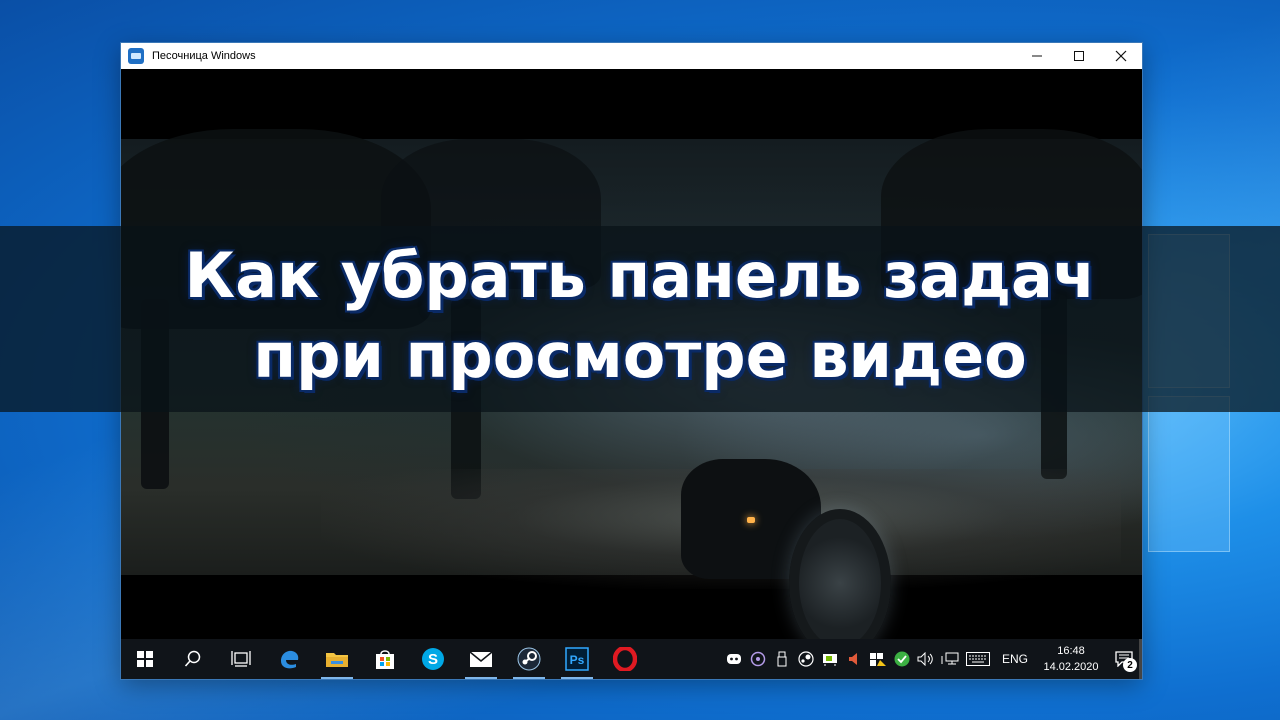  I want to click on headline-line-1: Как убрать панель задач, so click(640, 275).